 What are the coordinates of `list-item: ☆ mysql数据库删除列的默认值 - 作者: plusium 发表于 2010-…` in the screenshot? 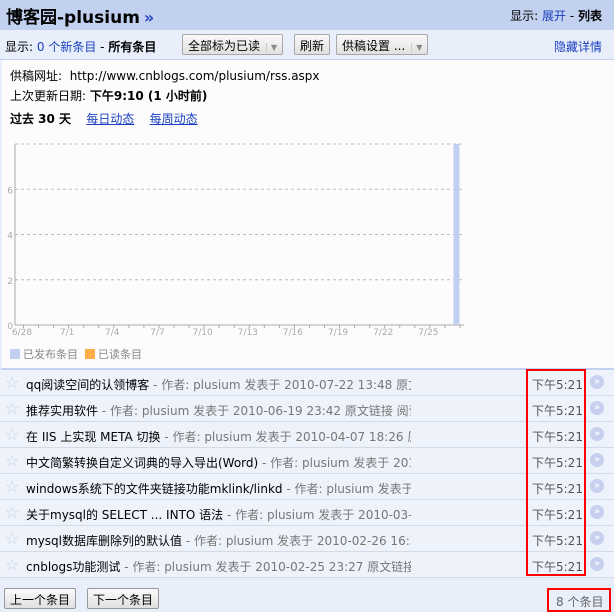 It's located at (307, 539).